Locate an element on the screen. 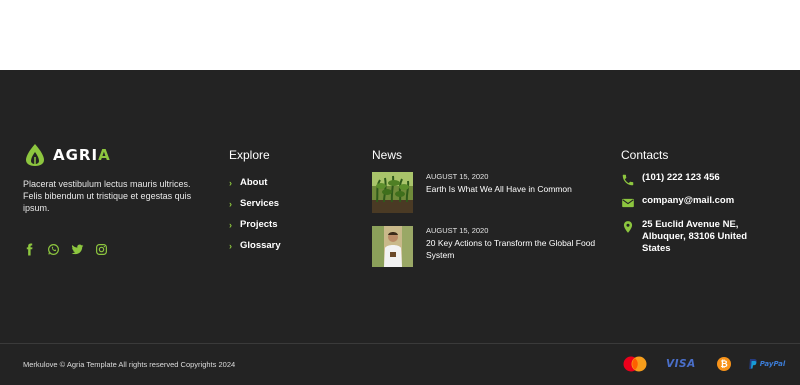  explore-links: › About › Services › Projects › Glossary is located at coordinates (289, 214).